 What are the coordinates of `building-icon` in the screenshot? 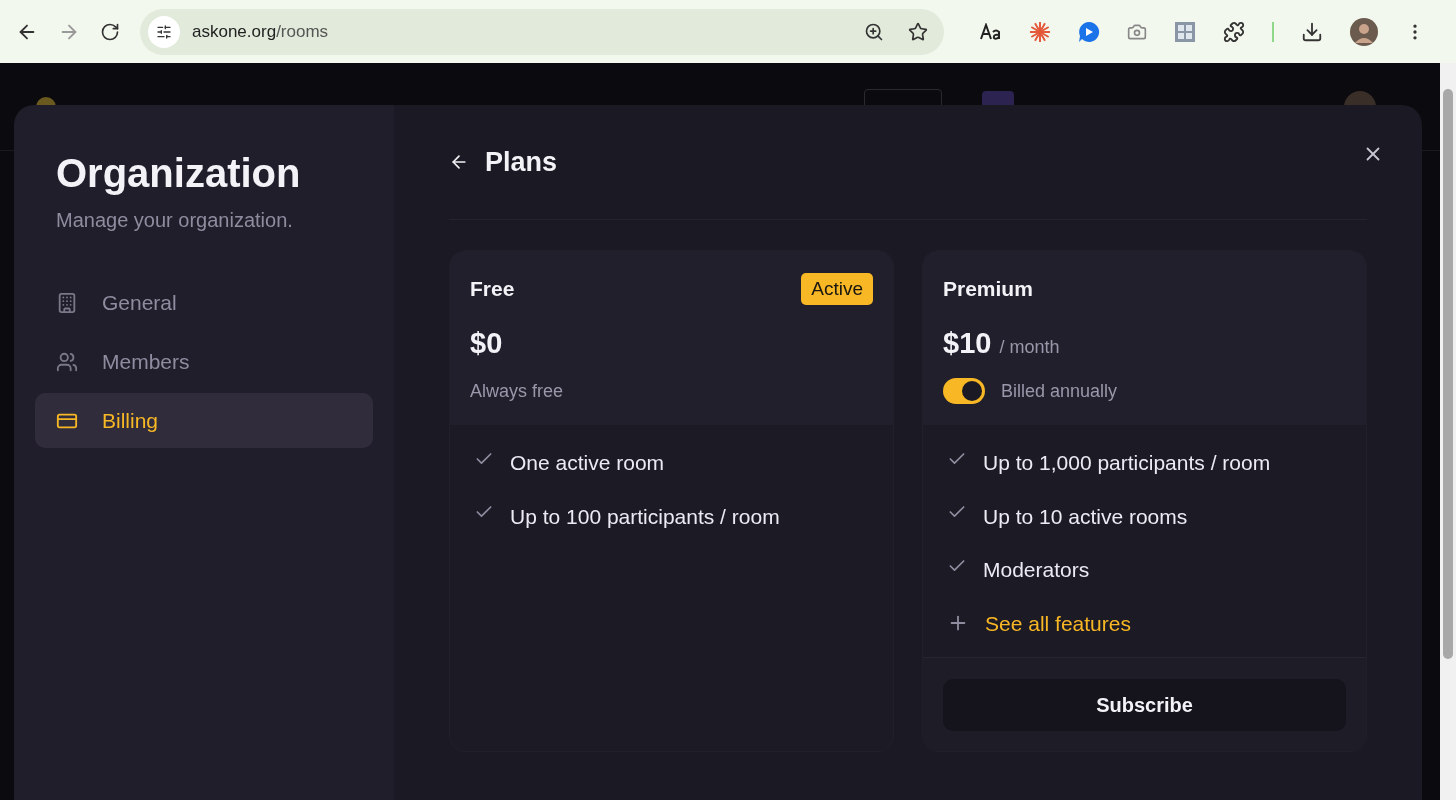 It's located at (67, 302).